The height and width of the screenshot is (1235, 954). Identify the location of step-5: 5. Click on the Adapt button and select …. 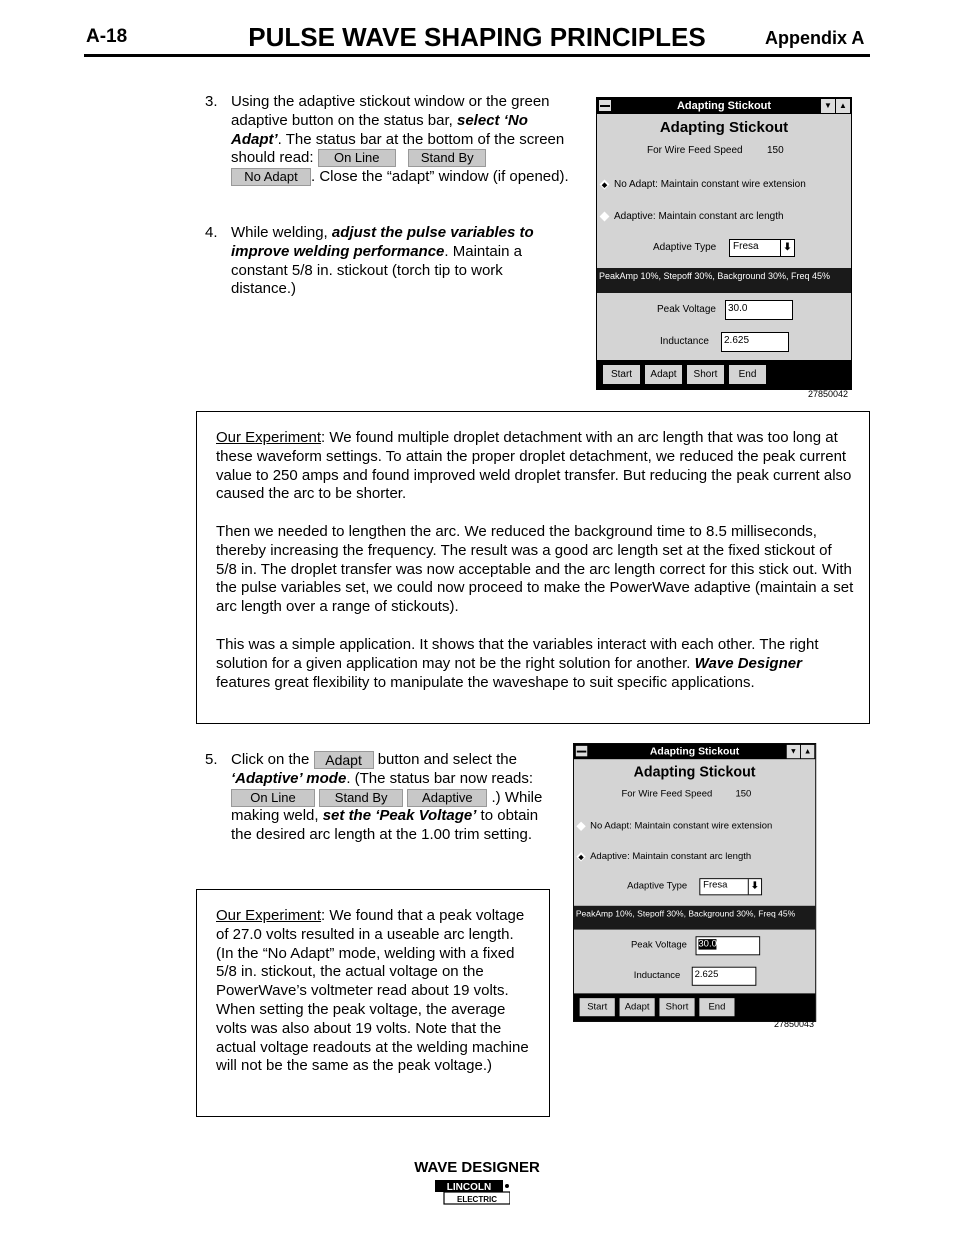
(374, 797).